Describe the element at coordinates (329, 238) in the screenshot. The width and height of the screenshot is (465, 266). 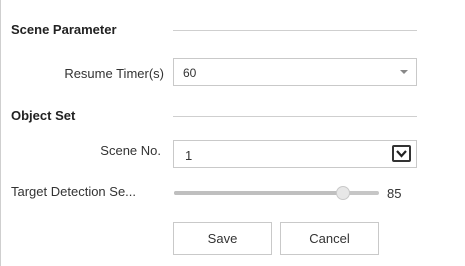
I see `cancel-button: Cancel` at that location.